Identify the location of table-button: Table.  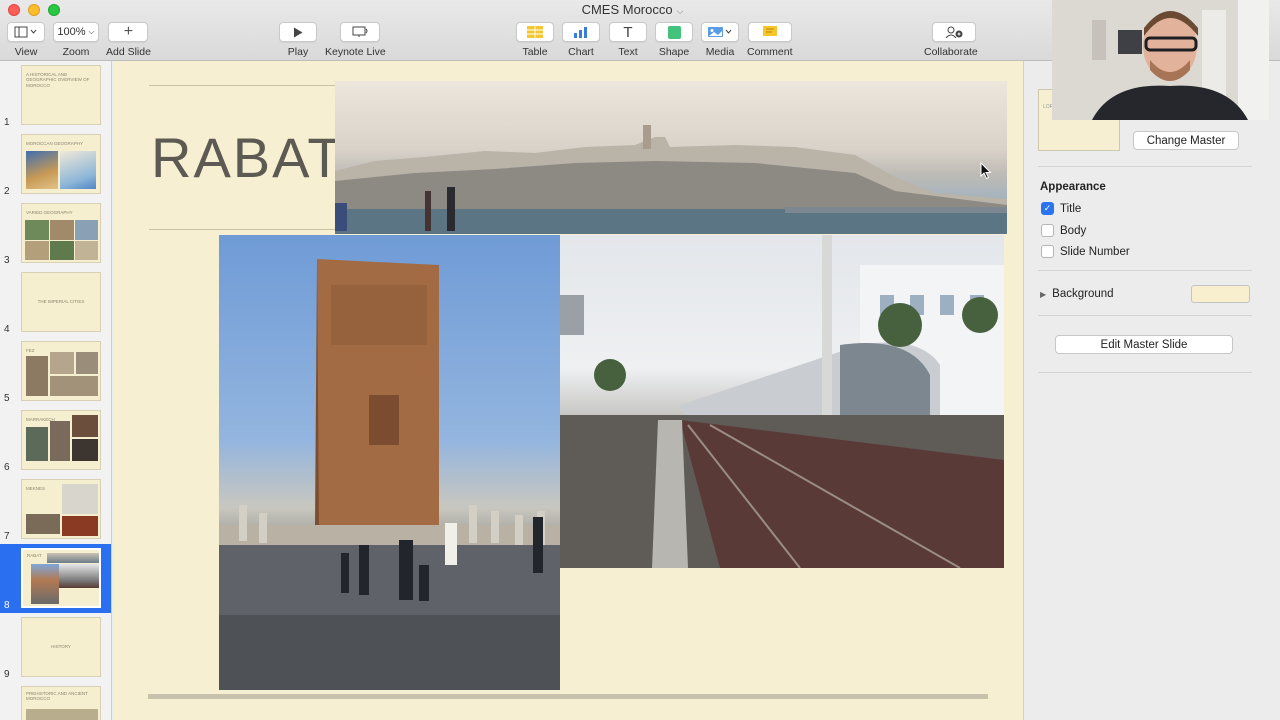
(535, 40).